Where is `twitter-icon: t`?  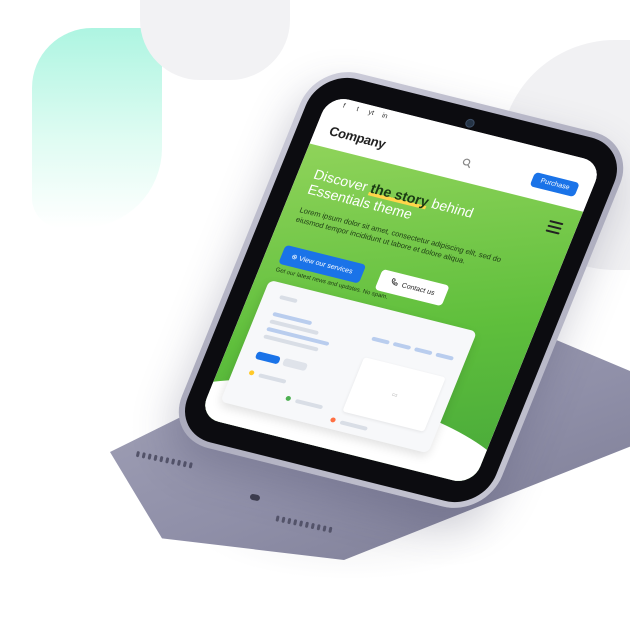
twitter-icon: t is located at coordinates (357, 109).